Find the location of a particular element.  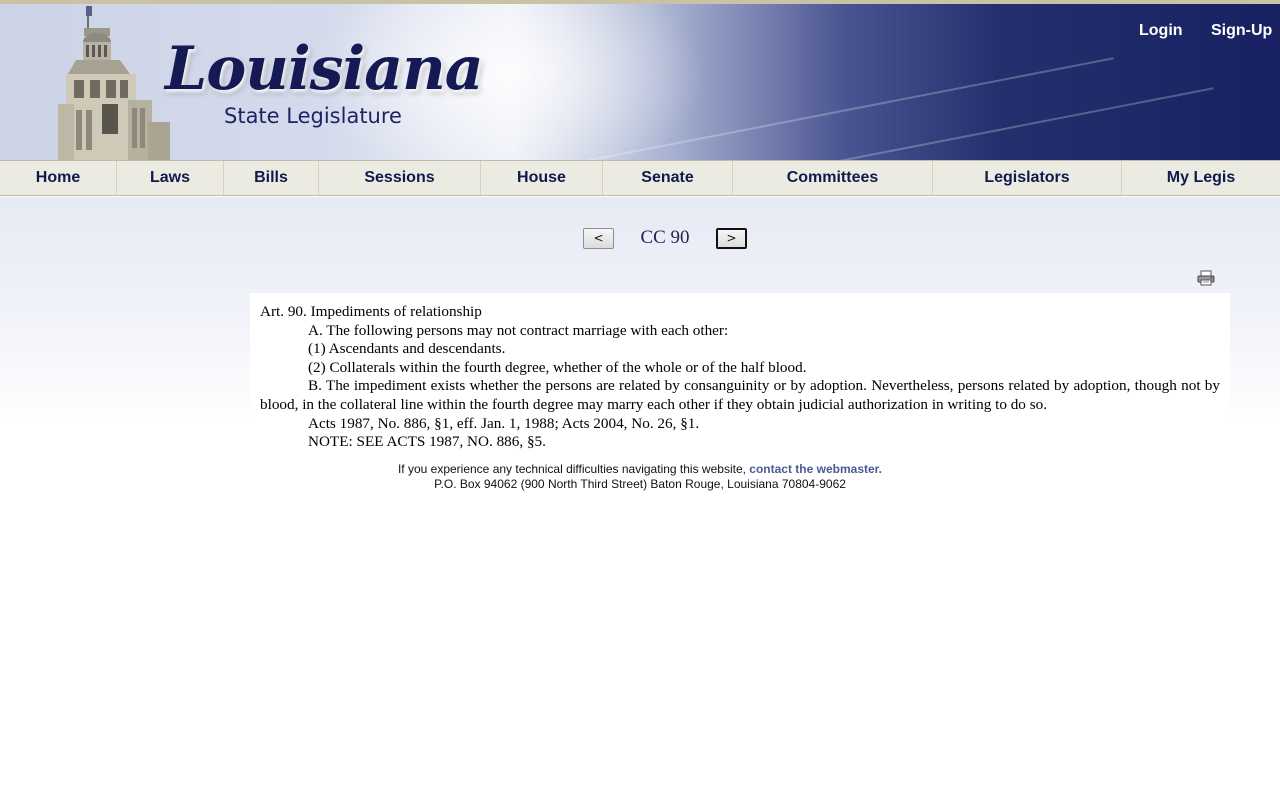

law-citation-title: CC 90 is located at coordinates (665, 237).